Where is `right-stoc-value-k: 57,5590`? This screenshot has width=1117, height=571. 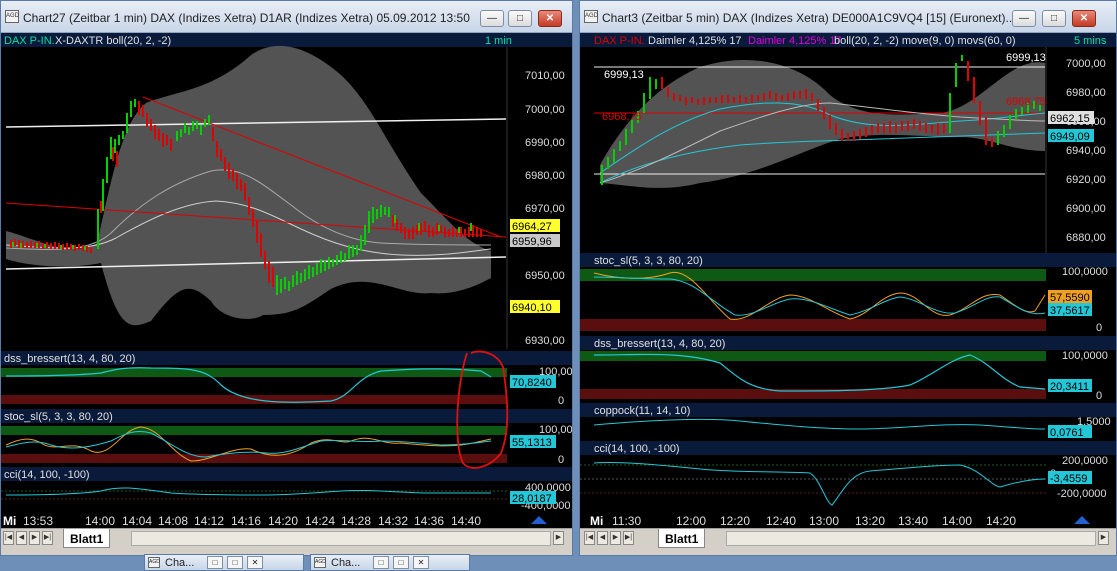
right-stoc-value-k: 57,5590 is located at coordinates (1070, 298).